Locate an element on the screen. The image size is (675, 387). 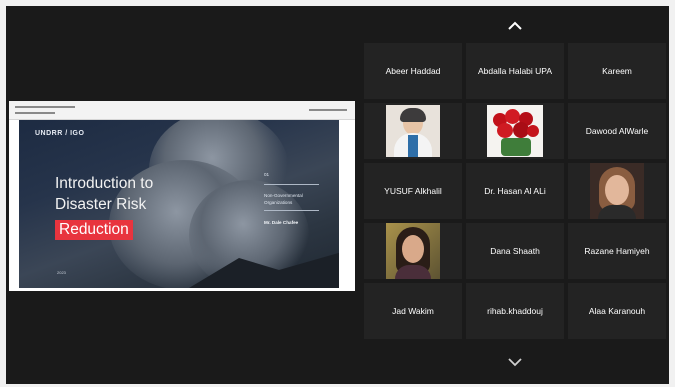
presentation-toolbar is located at coordinates (182, 110).